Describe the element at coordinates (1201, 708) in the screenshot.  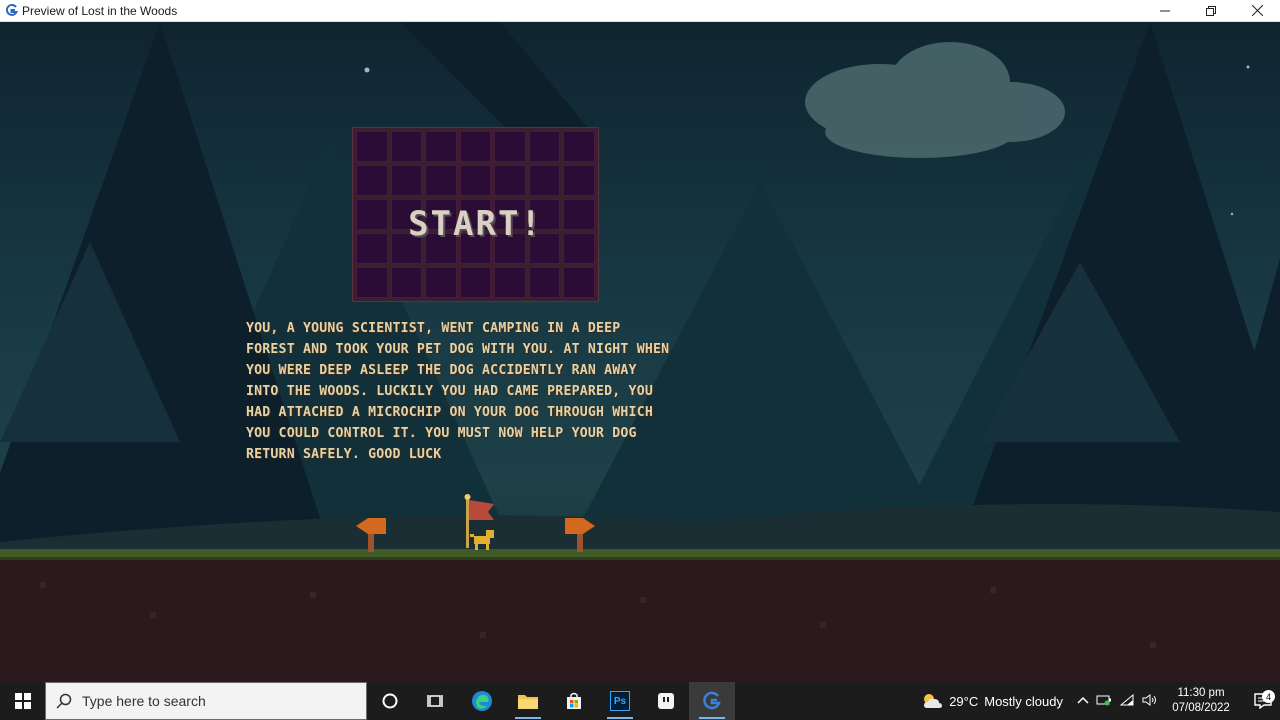
I see `clock-date: 07/08/2022` at that location.